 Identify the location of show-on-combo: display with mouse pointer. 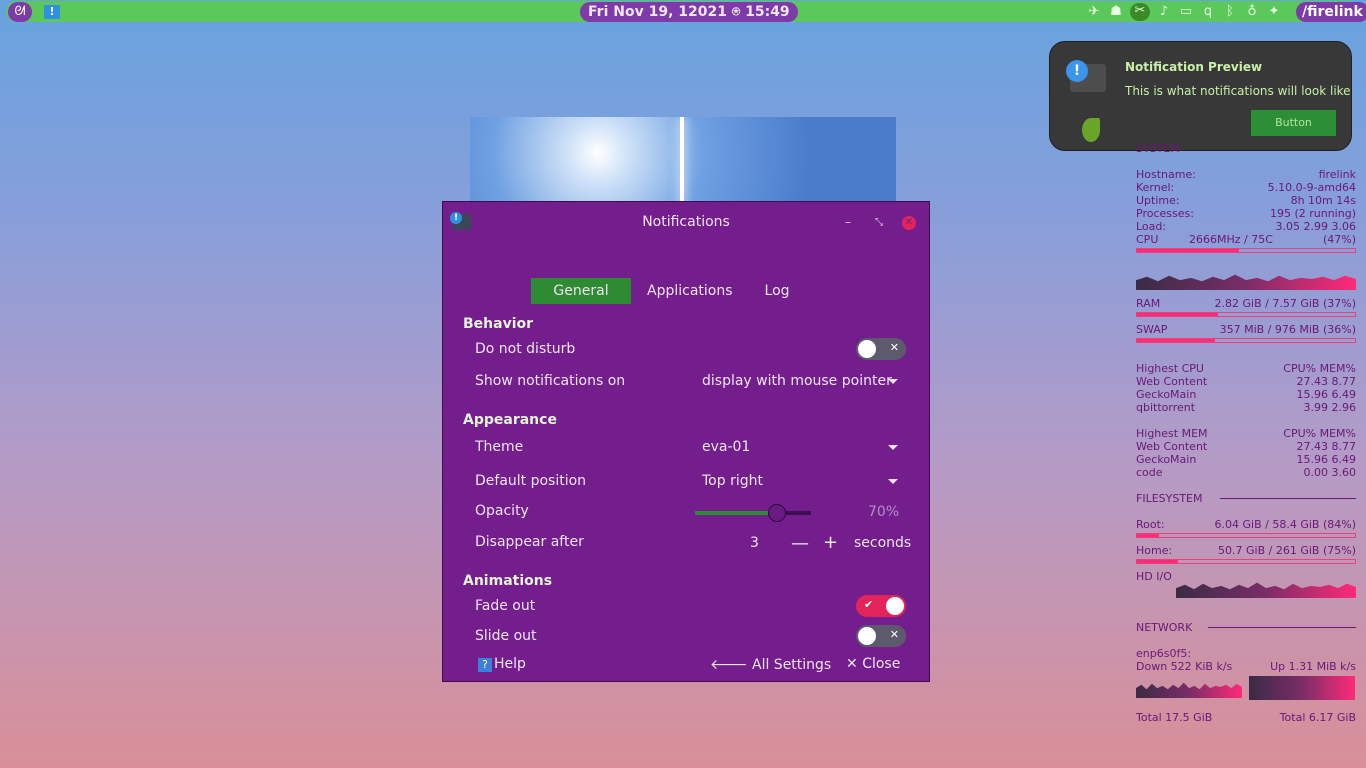
(800, 381).